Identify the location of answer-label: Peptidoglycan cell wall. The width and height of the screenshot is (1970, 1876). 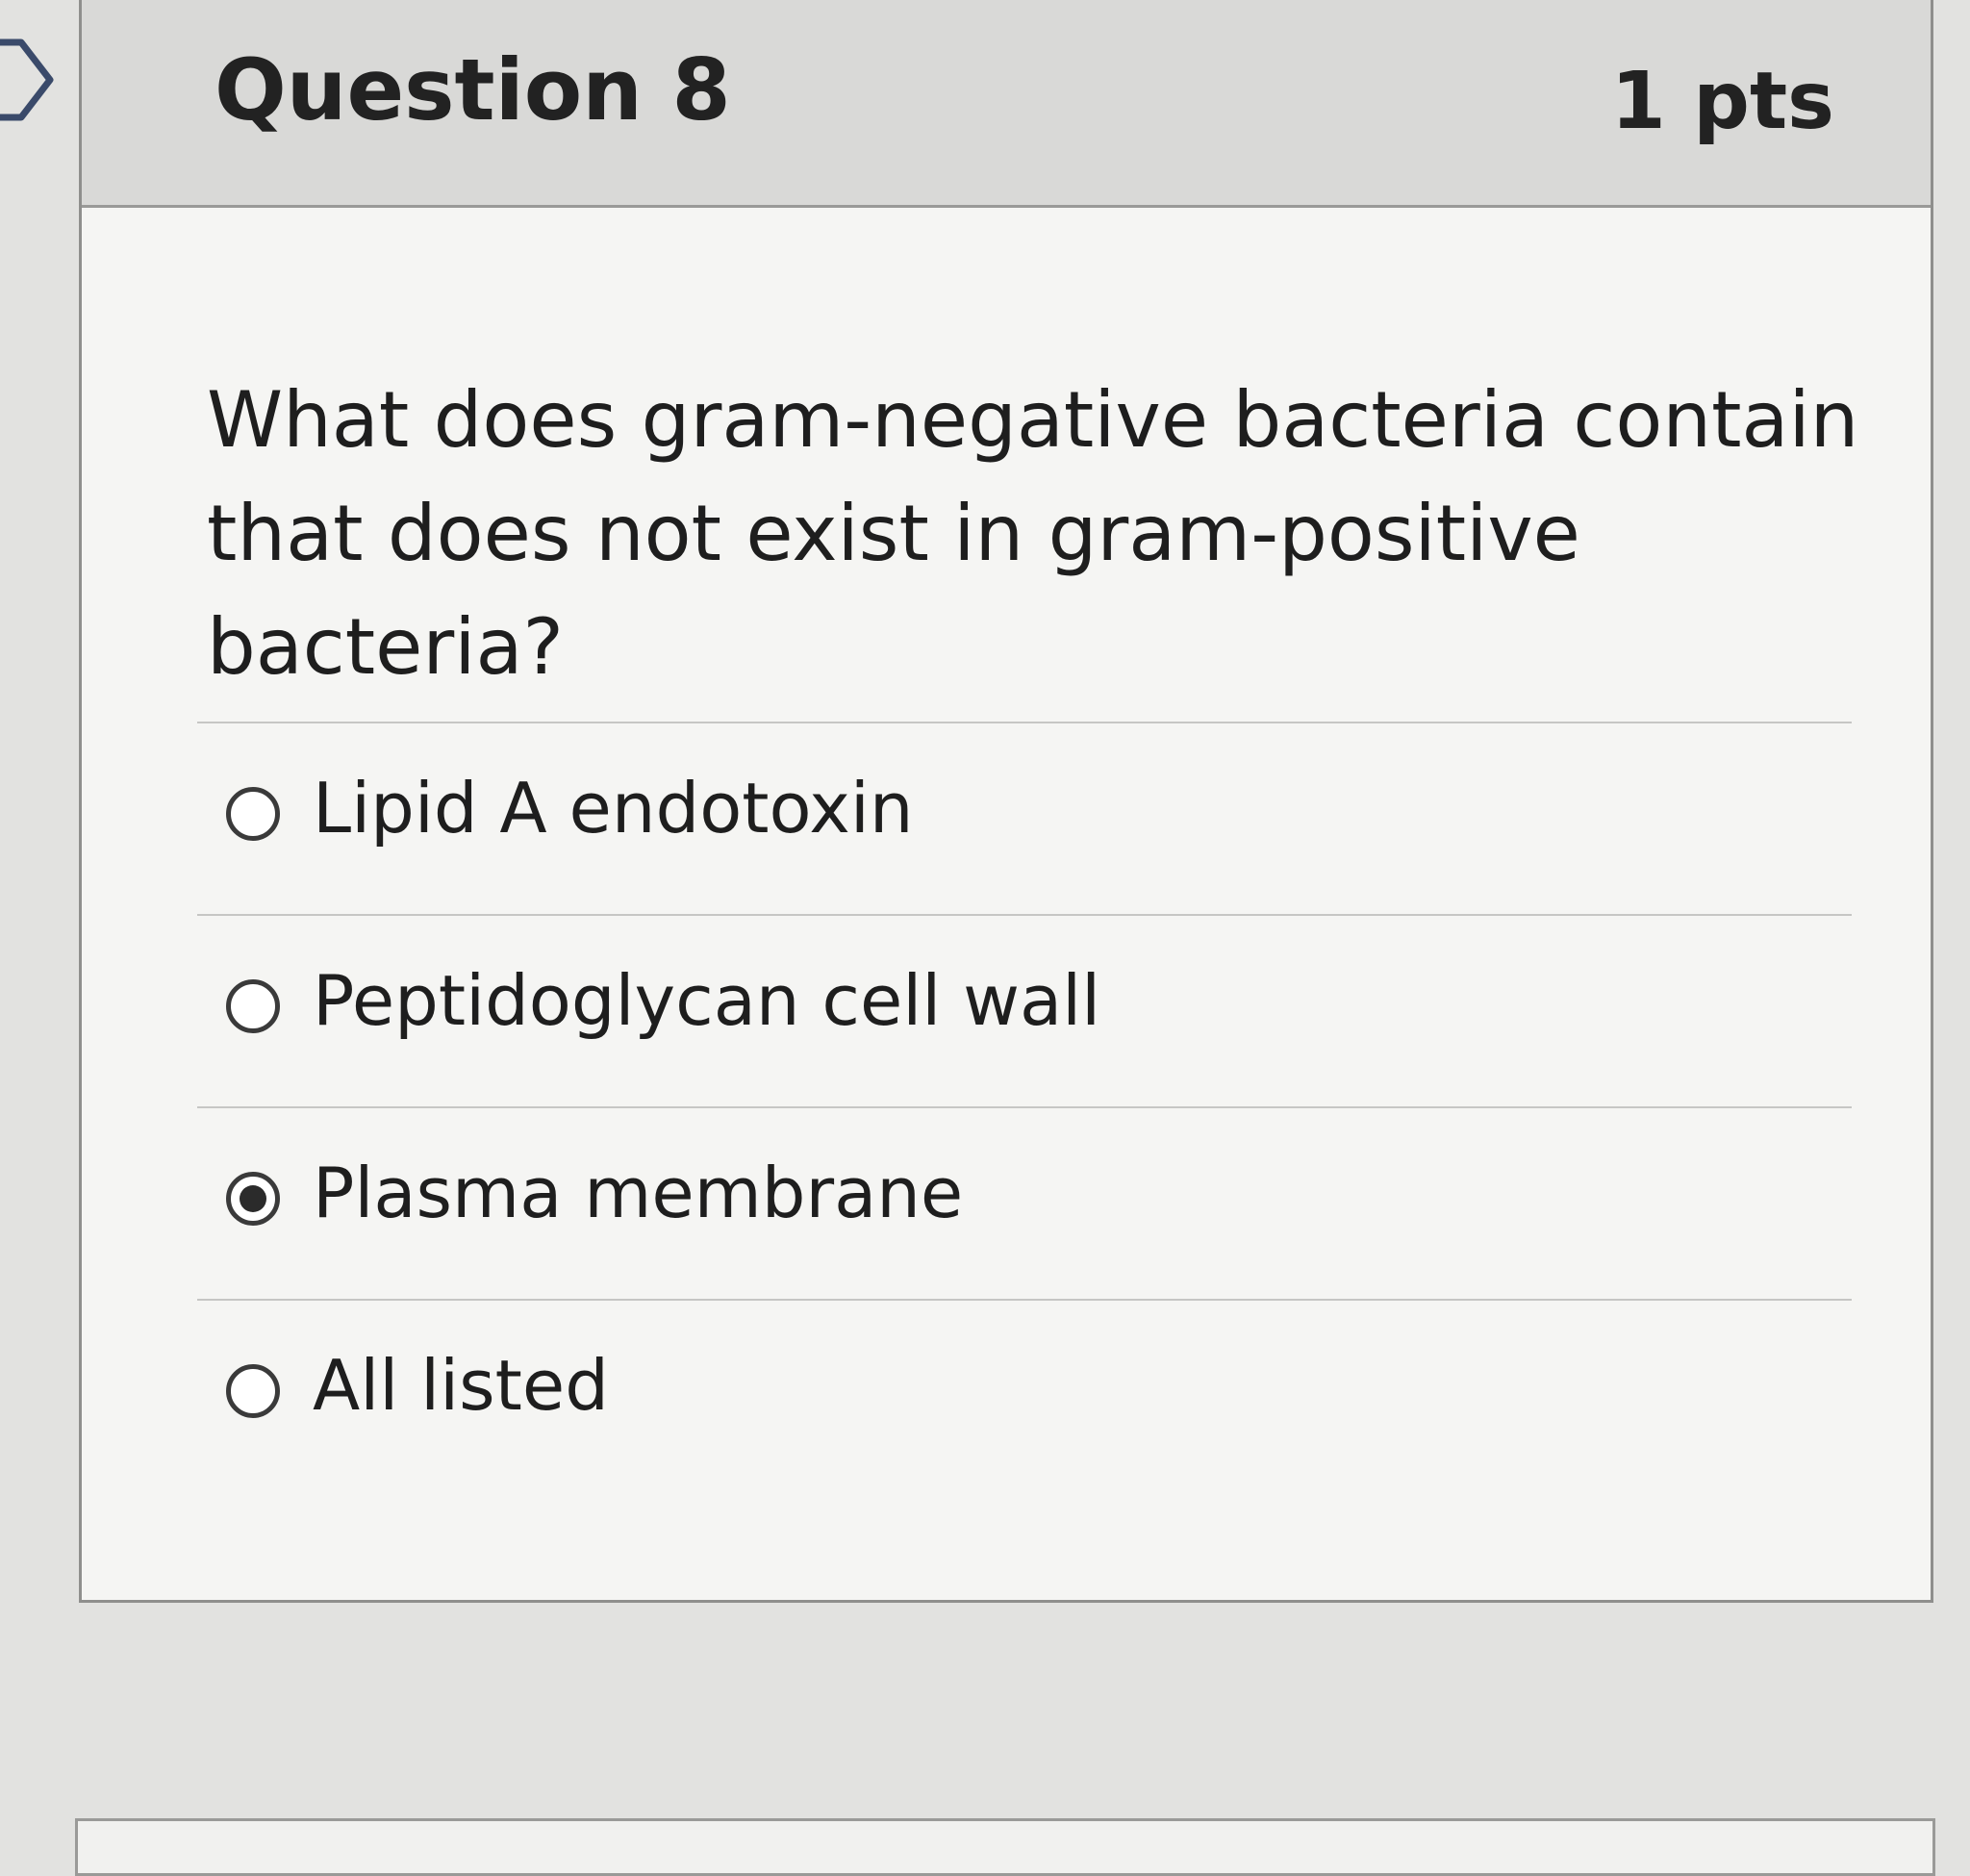
(706, 1000).